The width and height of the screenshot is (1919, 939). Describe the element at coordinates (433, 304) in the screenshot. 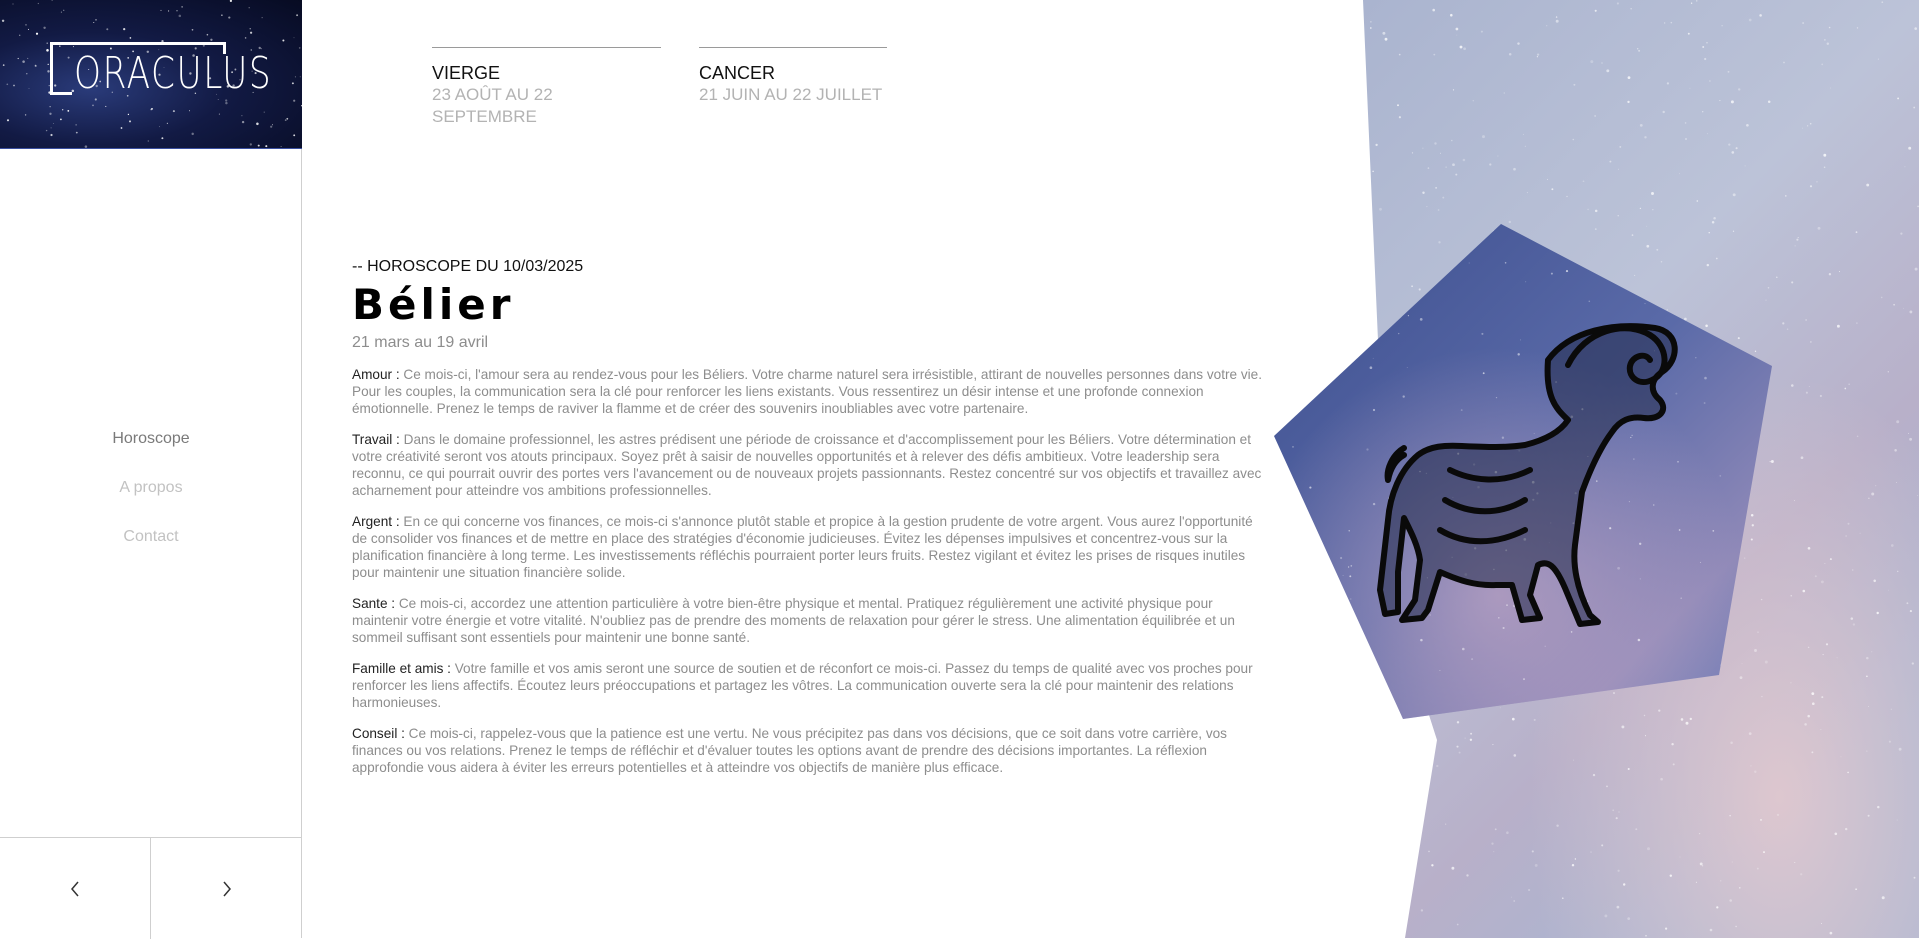

I see `page-title: Bélier` at that location.